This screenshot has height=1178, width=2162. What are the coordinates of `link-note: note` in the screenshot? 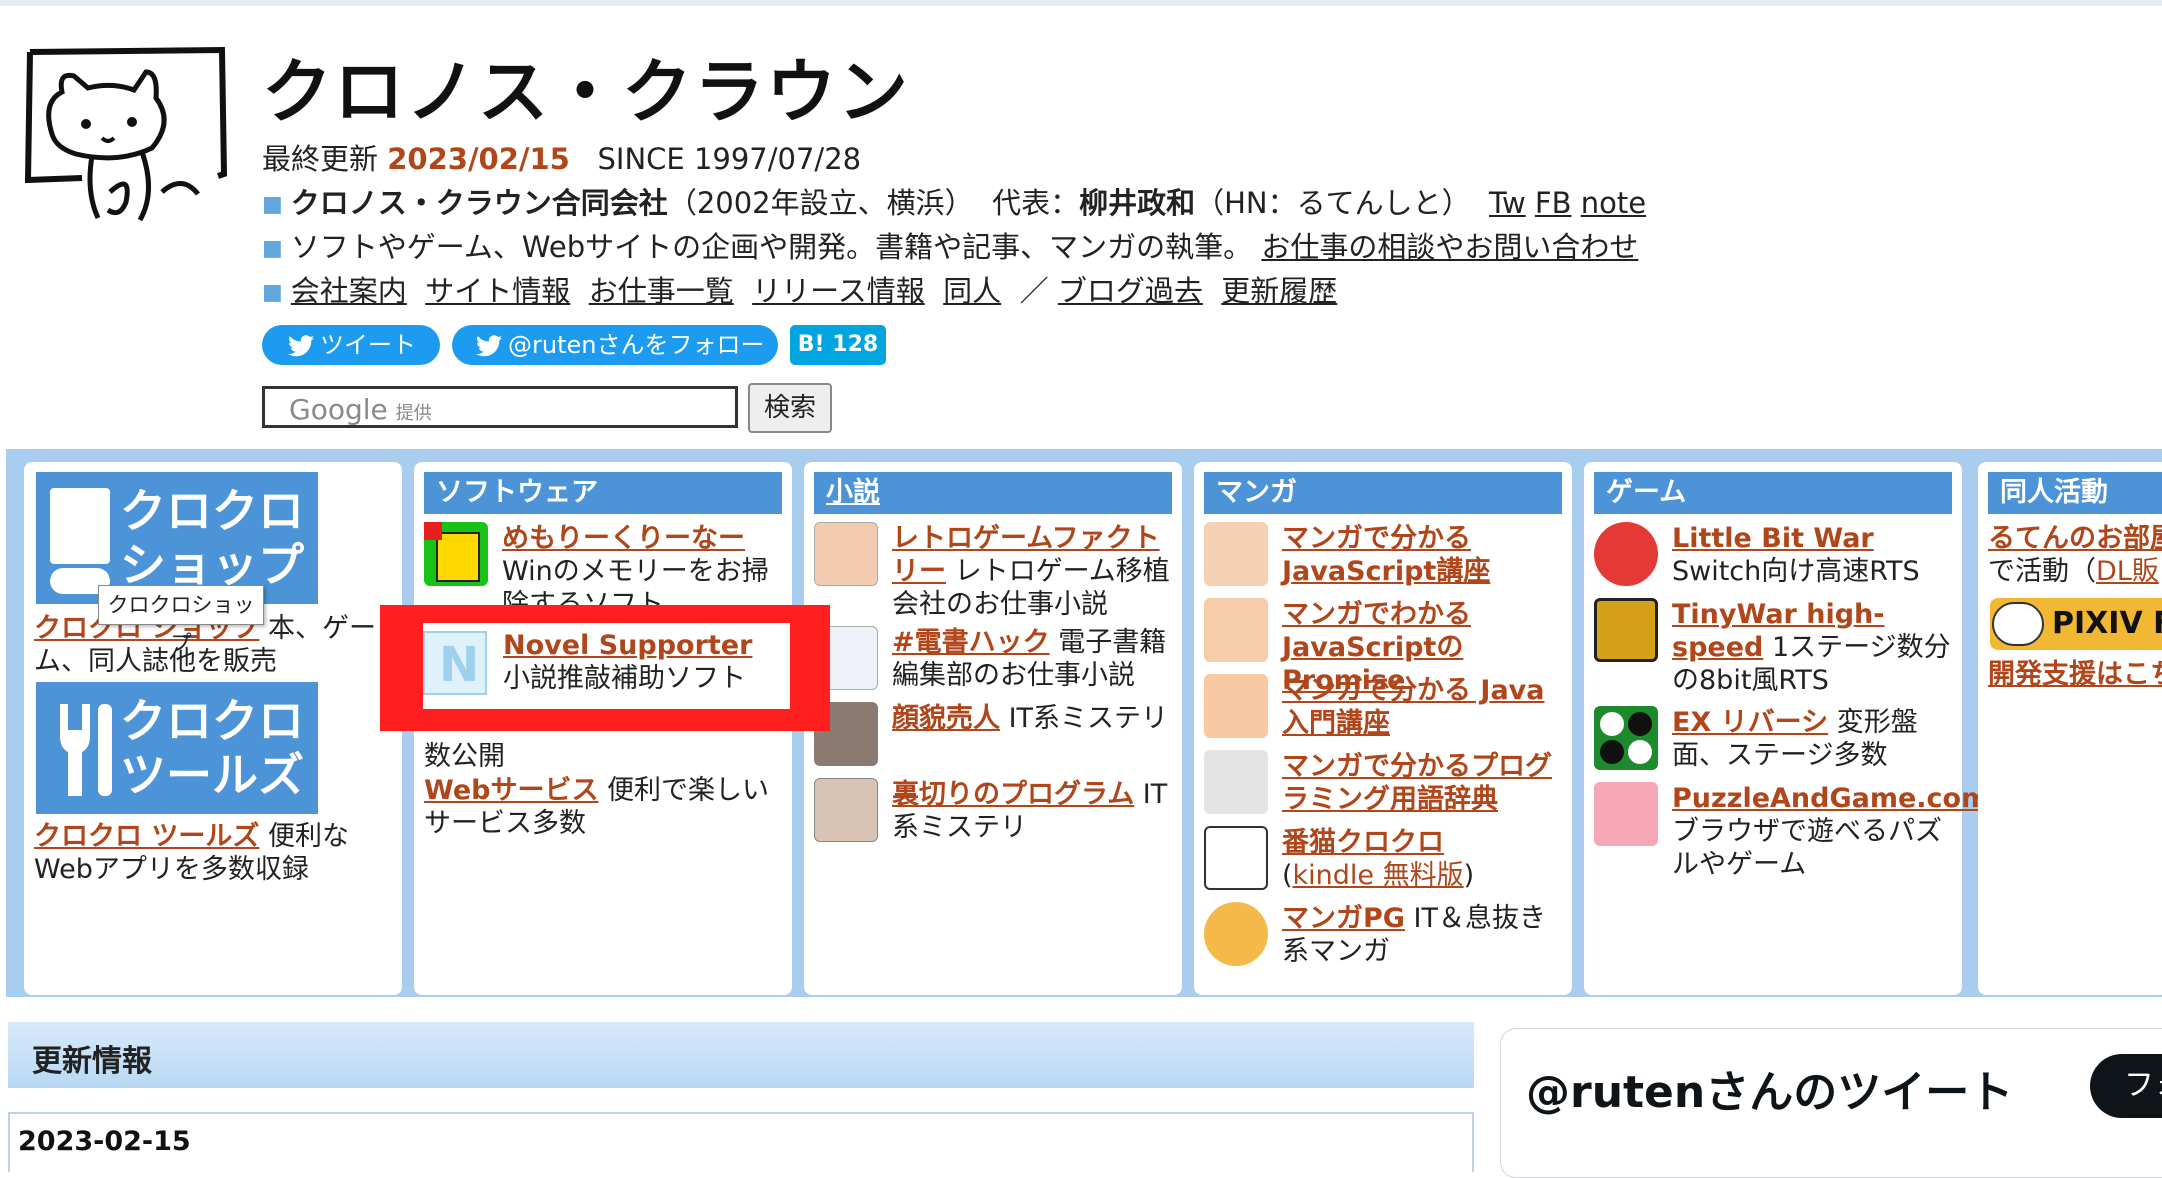 It's located at (1613, 203).